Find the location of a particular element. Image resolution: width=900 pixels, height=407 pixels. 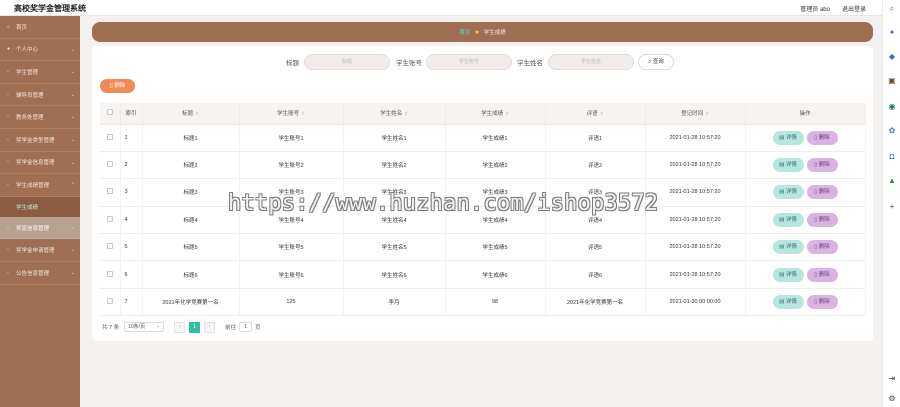

logout-link: 退出登录 is located at coordinates (854, 8).